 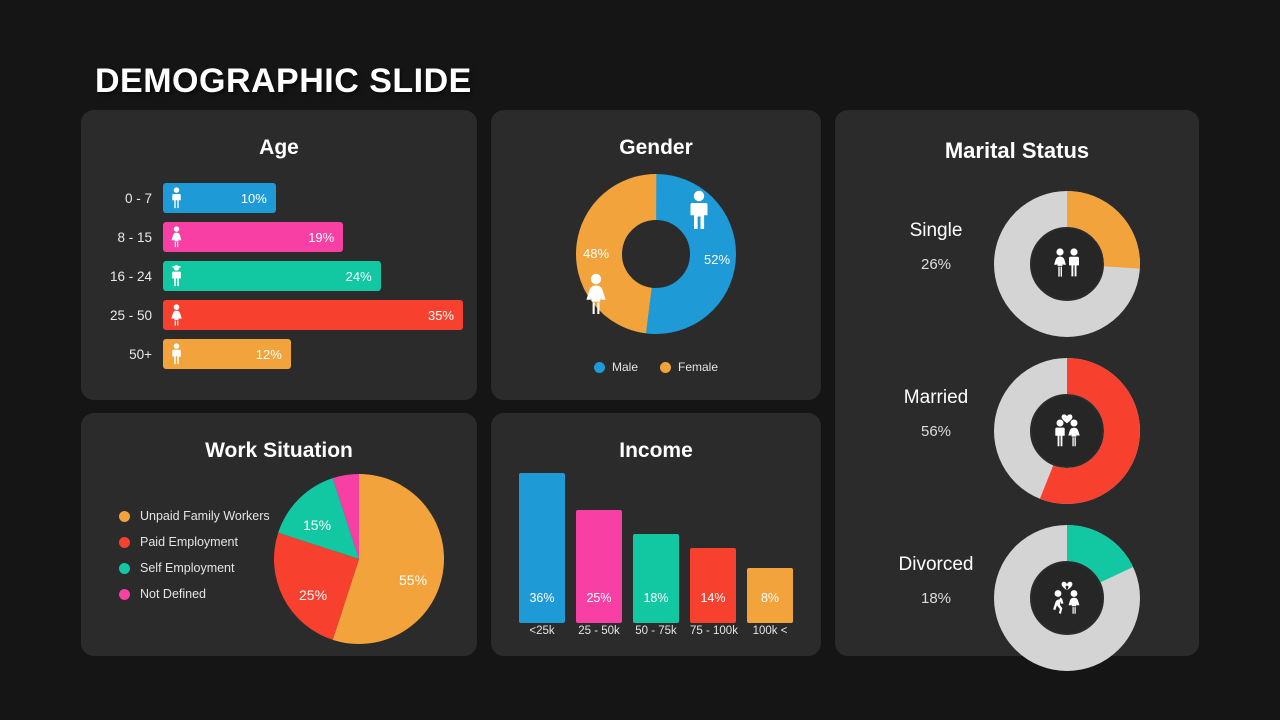 What do you see at coordinates (219, 198) in the screenshot?
I see `age-bar: 10%` at bounding box center [219, 198].